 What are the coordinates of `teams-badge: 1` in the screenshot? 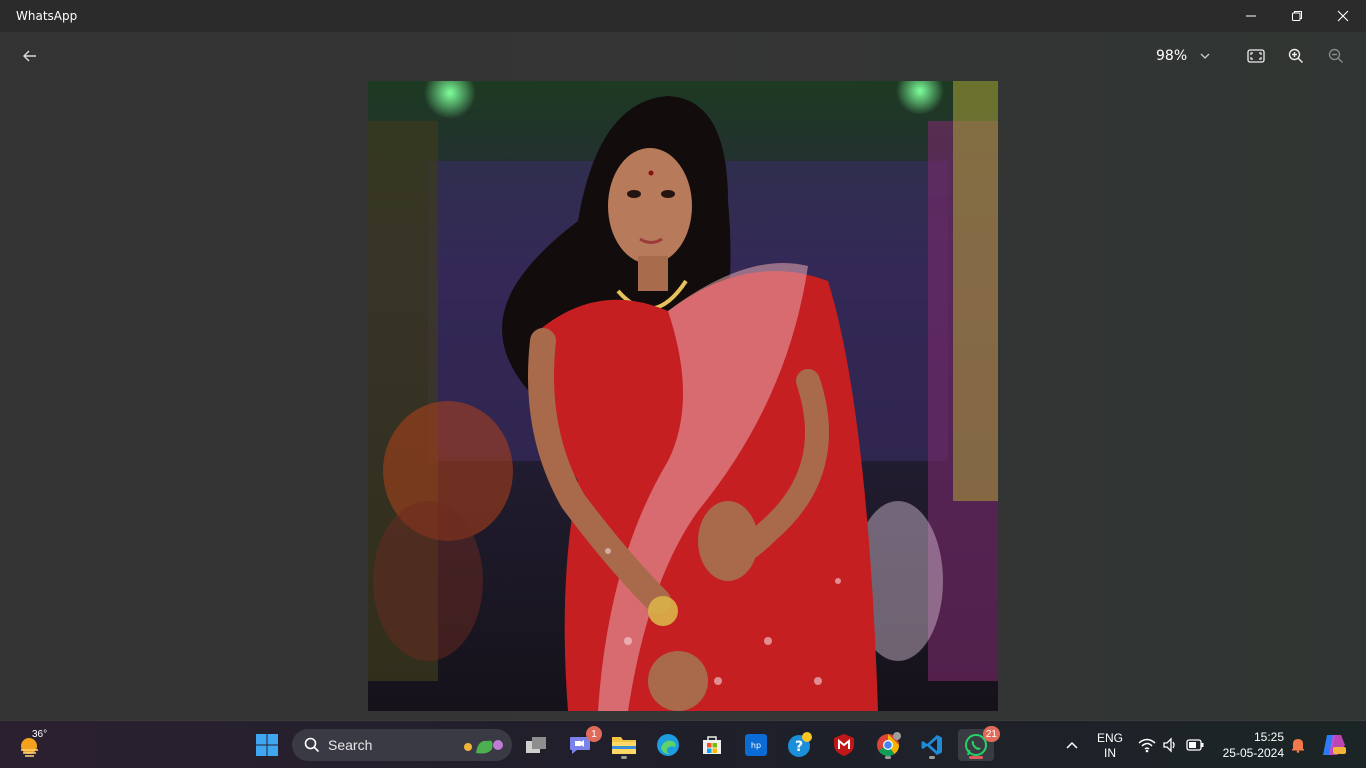 It's located at (594, 734).